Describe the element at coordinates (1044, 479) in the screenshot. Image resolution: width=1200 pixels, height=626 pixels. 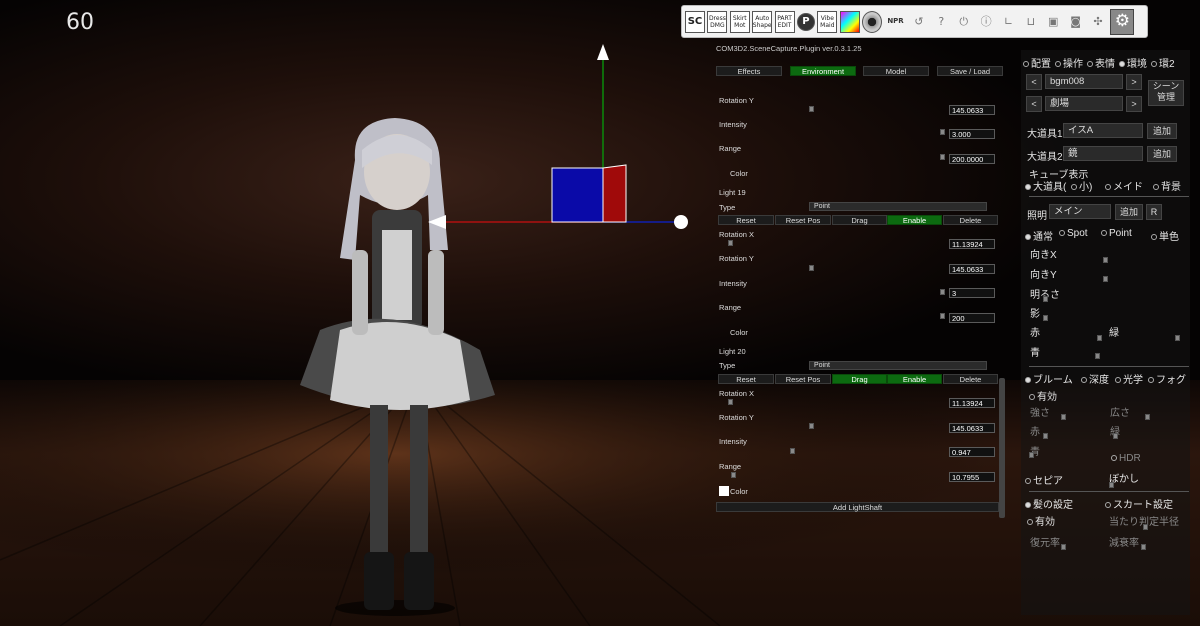
I see `sepia-checkbox: セピア` at that location.